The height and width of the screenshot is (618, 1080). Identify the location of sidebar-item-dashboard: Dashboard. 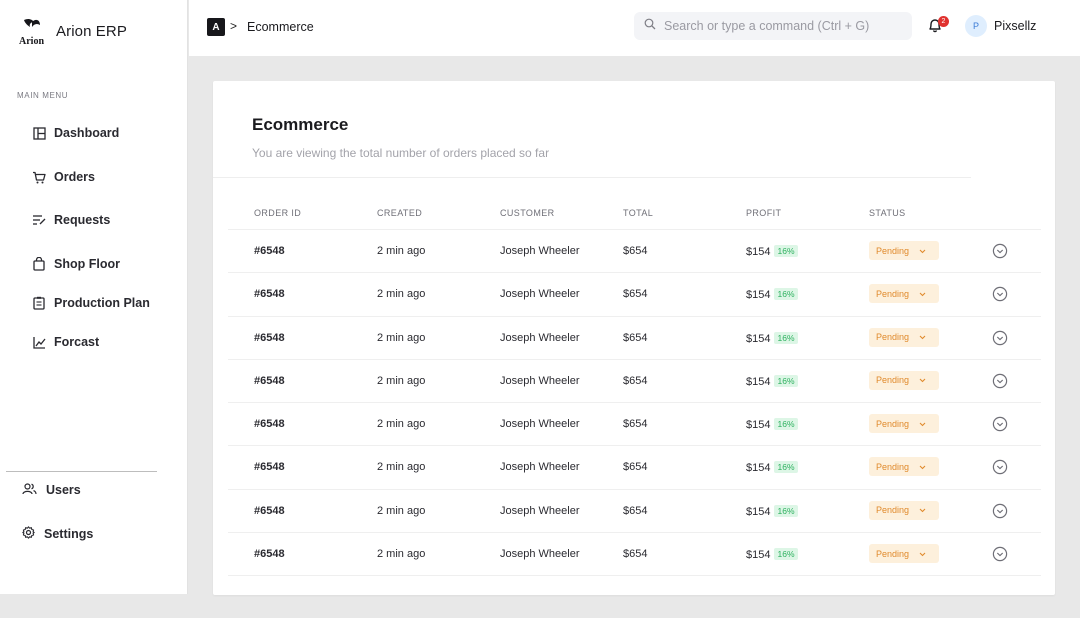
(75, 133).